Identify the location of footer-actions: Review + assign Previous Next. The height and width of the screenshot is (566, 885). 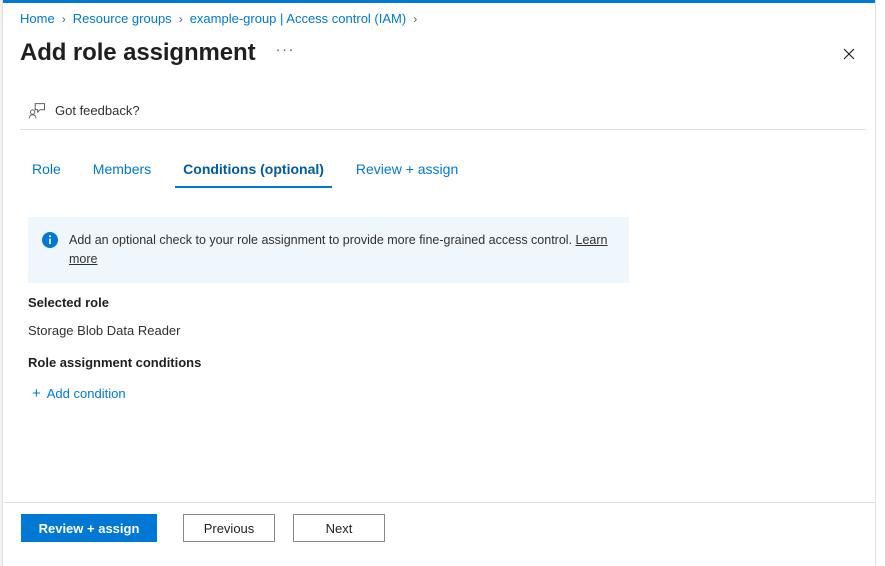
(212, 528).